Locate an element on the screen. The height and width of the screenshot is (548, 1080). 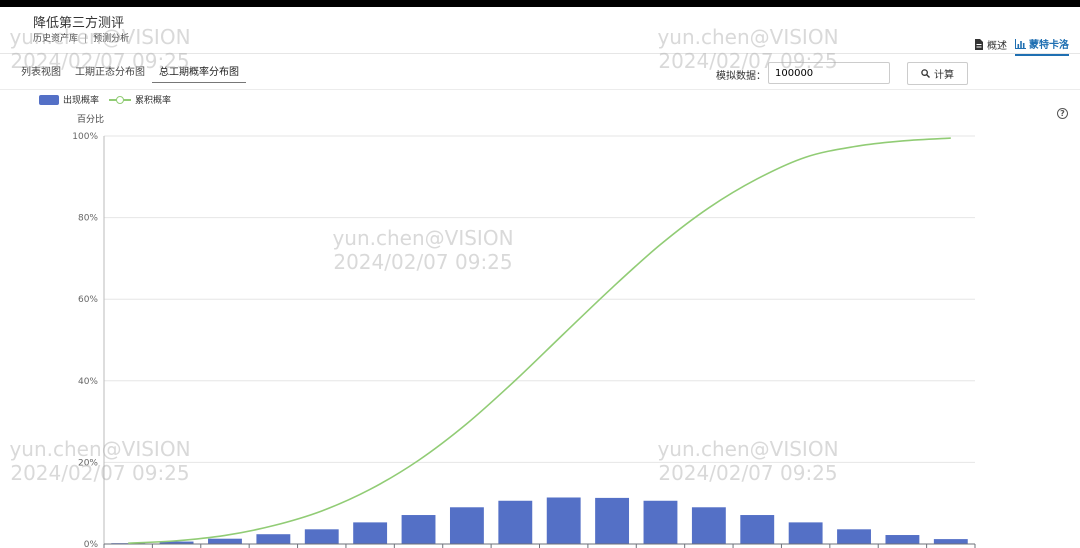
view-tab-bar: 列表视图 工期正态分布图 总工期概率分布图 is located at coordinates (130, 72).